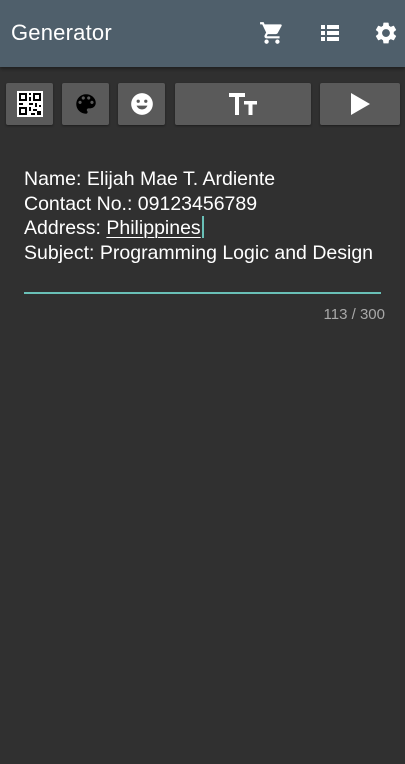  I want to click on address-value: Philippines, so click(153, 228).